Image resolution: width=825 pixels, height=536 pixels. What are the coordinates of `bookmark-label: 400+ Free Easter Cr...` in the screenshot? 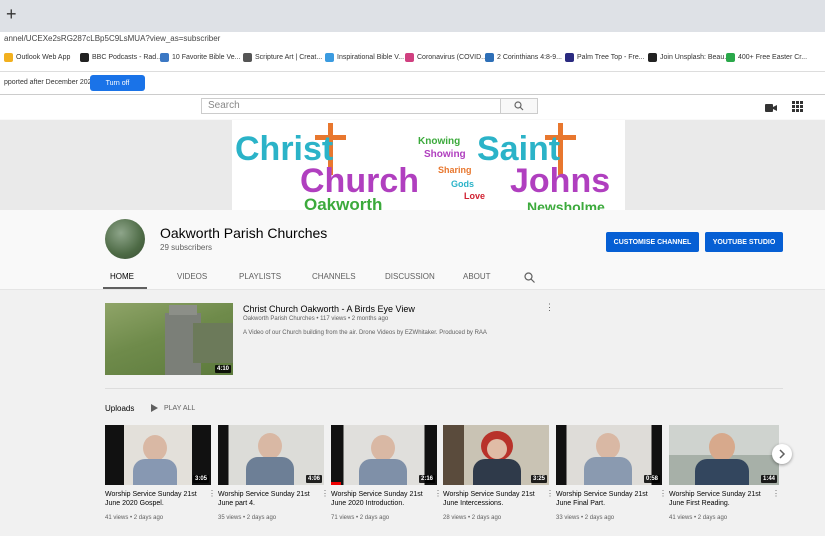 It's located at (773, 57).